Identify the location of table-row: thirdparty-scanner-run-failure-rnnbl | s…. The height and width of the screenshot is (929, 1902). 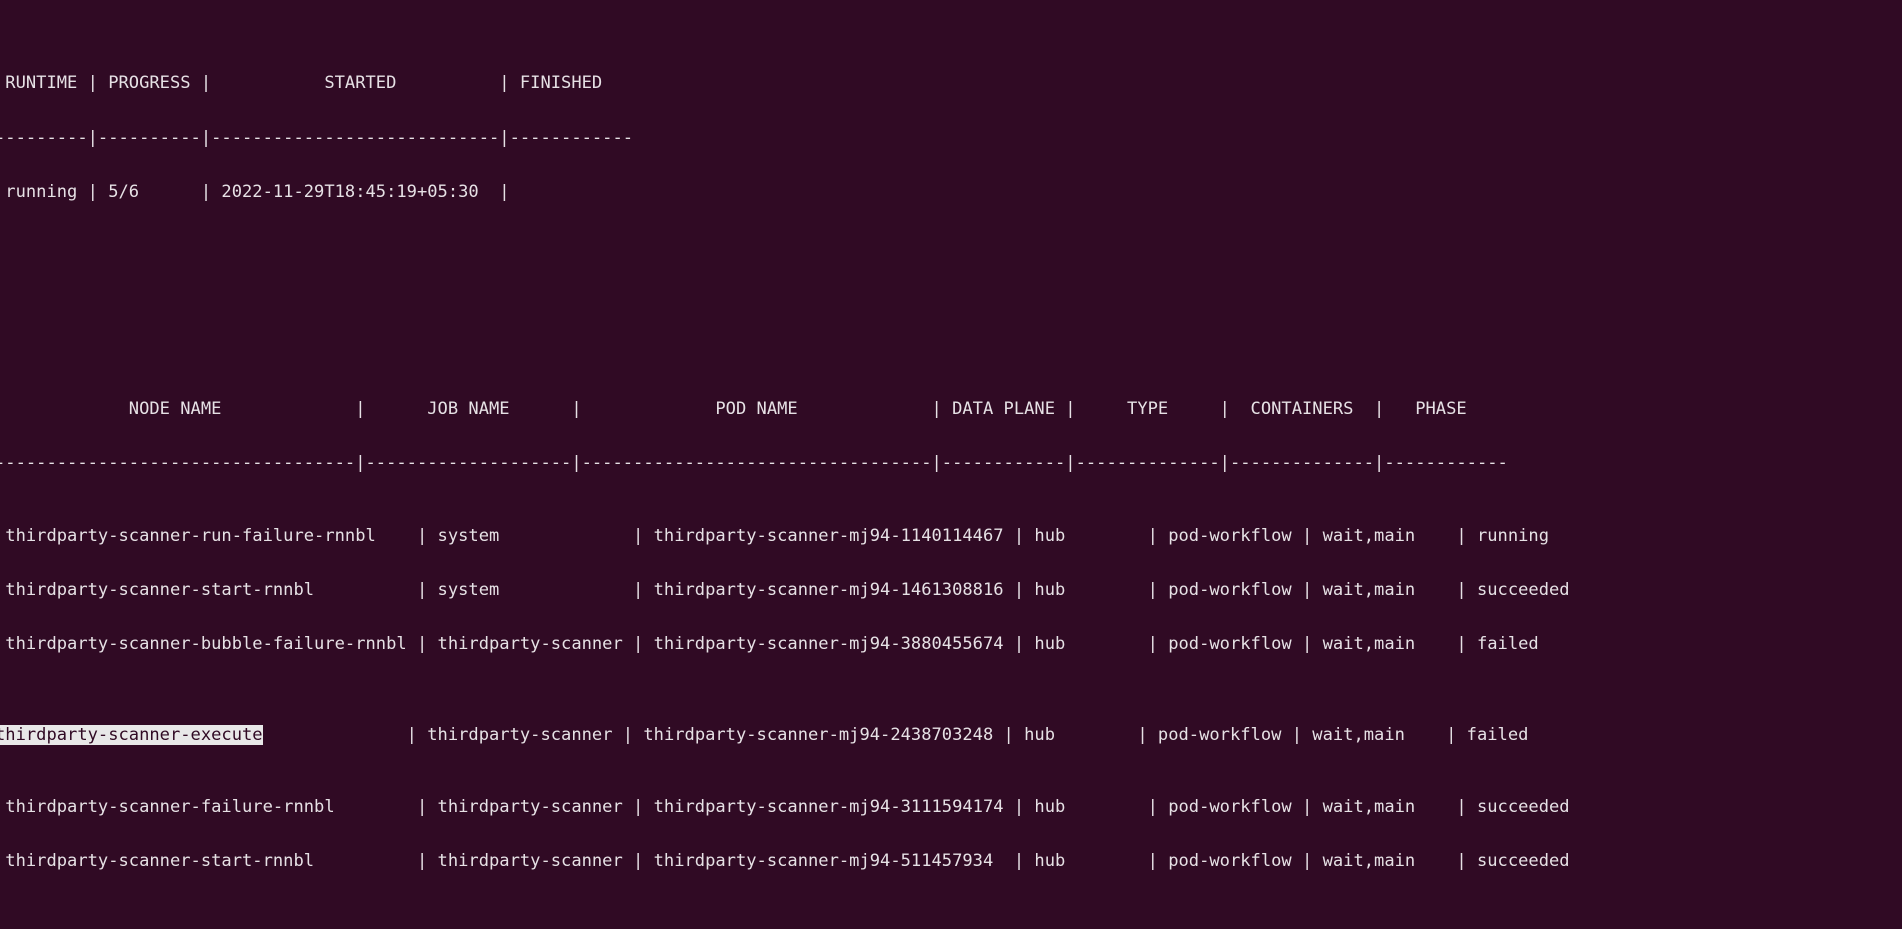
(774, 535).